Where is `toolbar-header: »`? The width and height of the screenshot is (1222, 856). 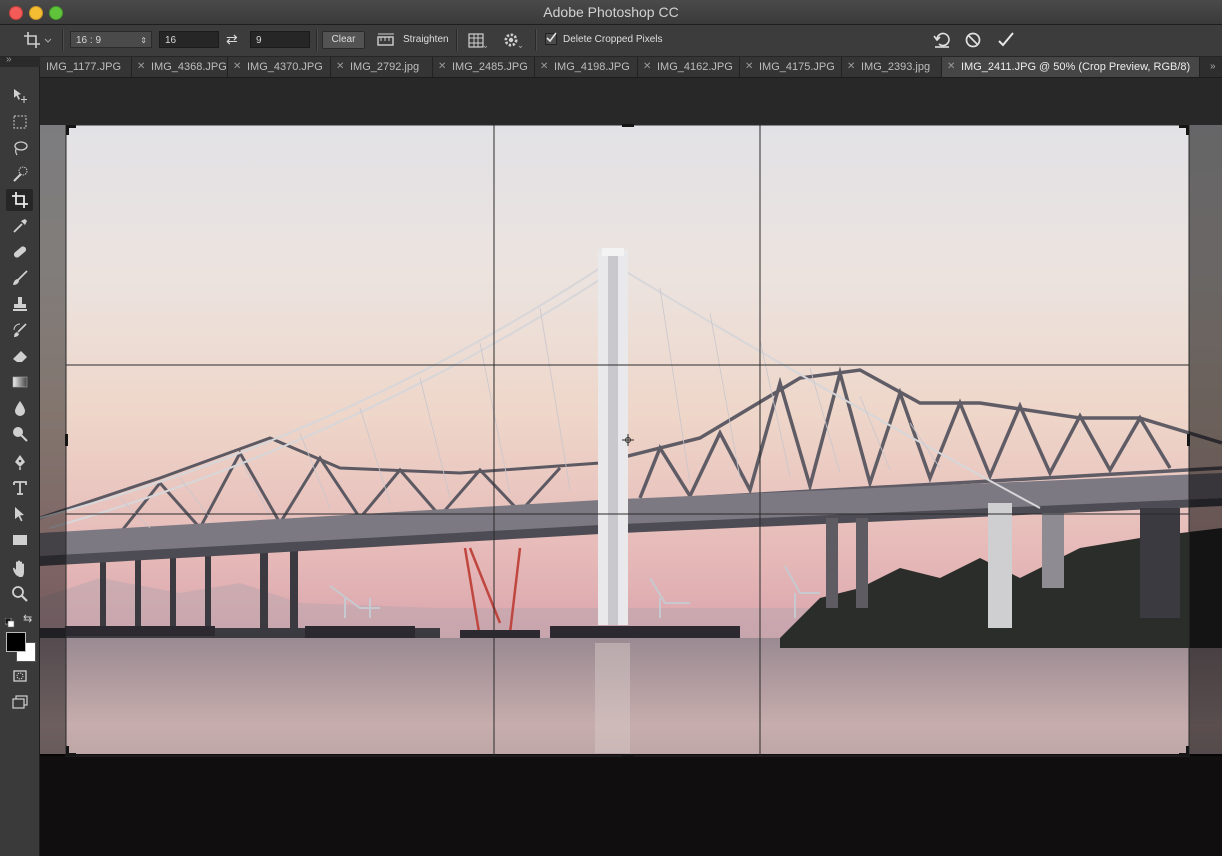
toolbar-header: » is located at coordinates (20, 60).